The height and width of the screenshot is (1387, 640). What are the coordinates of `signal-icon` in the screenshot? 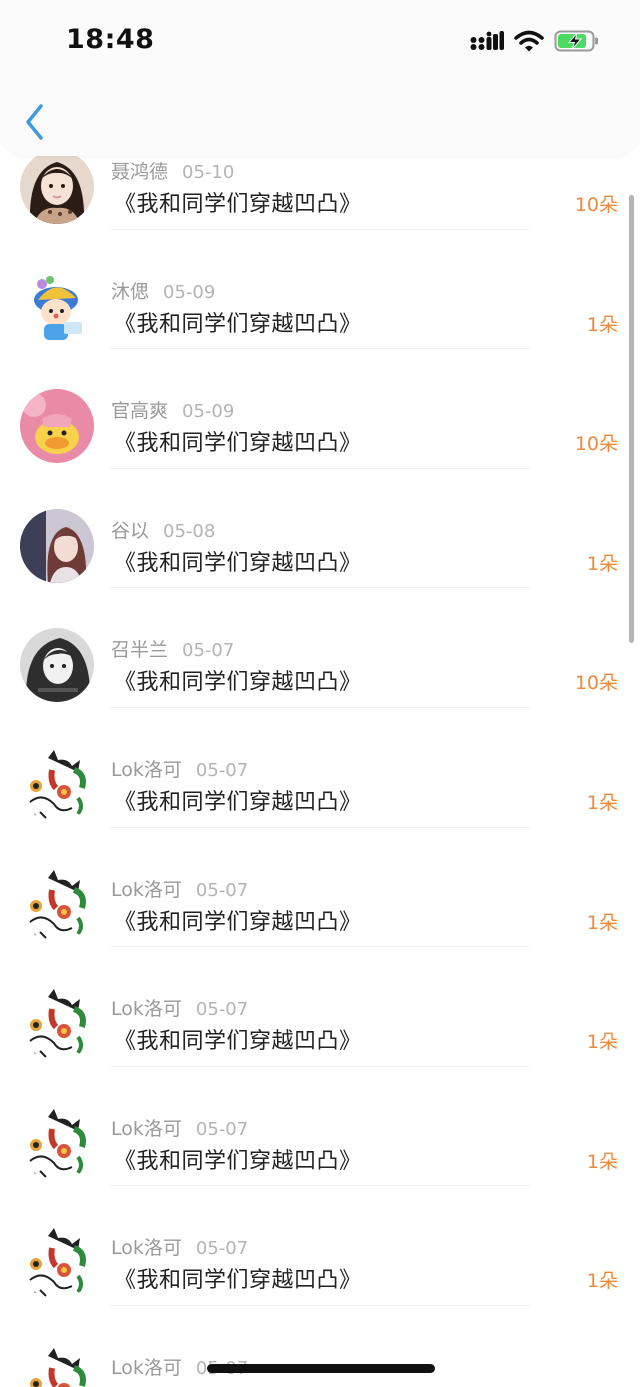 It's located at (487, 43).